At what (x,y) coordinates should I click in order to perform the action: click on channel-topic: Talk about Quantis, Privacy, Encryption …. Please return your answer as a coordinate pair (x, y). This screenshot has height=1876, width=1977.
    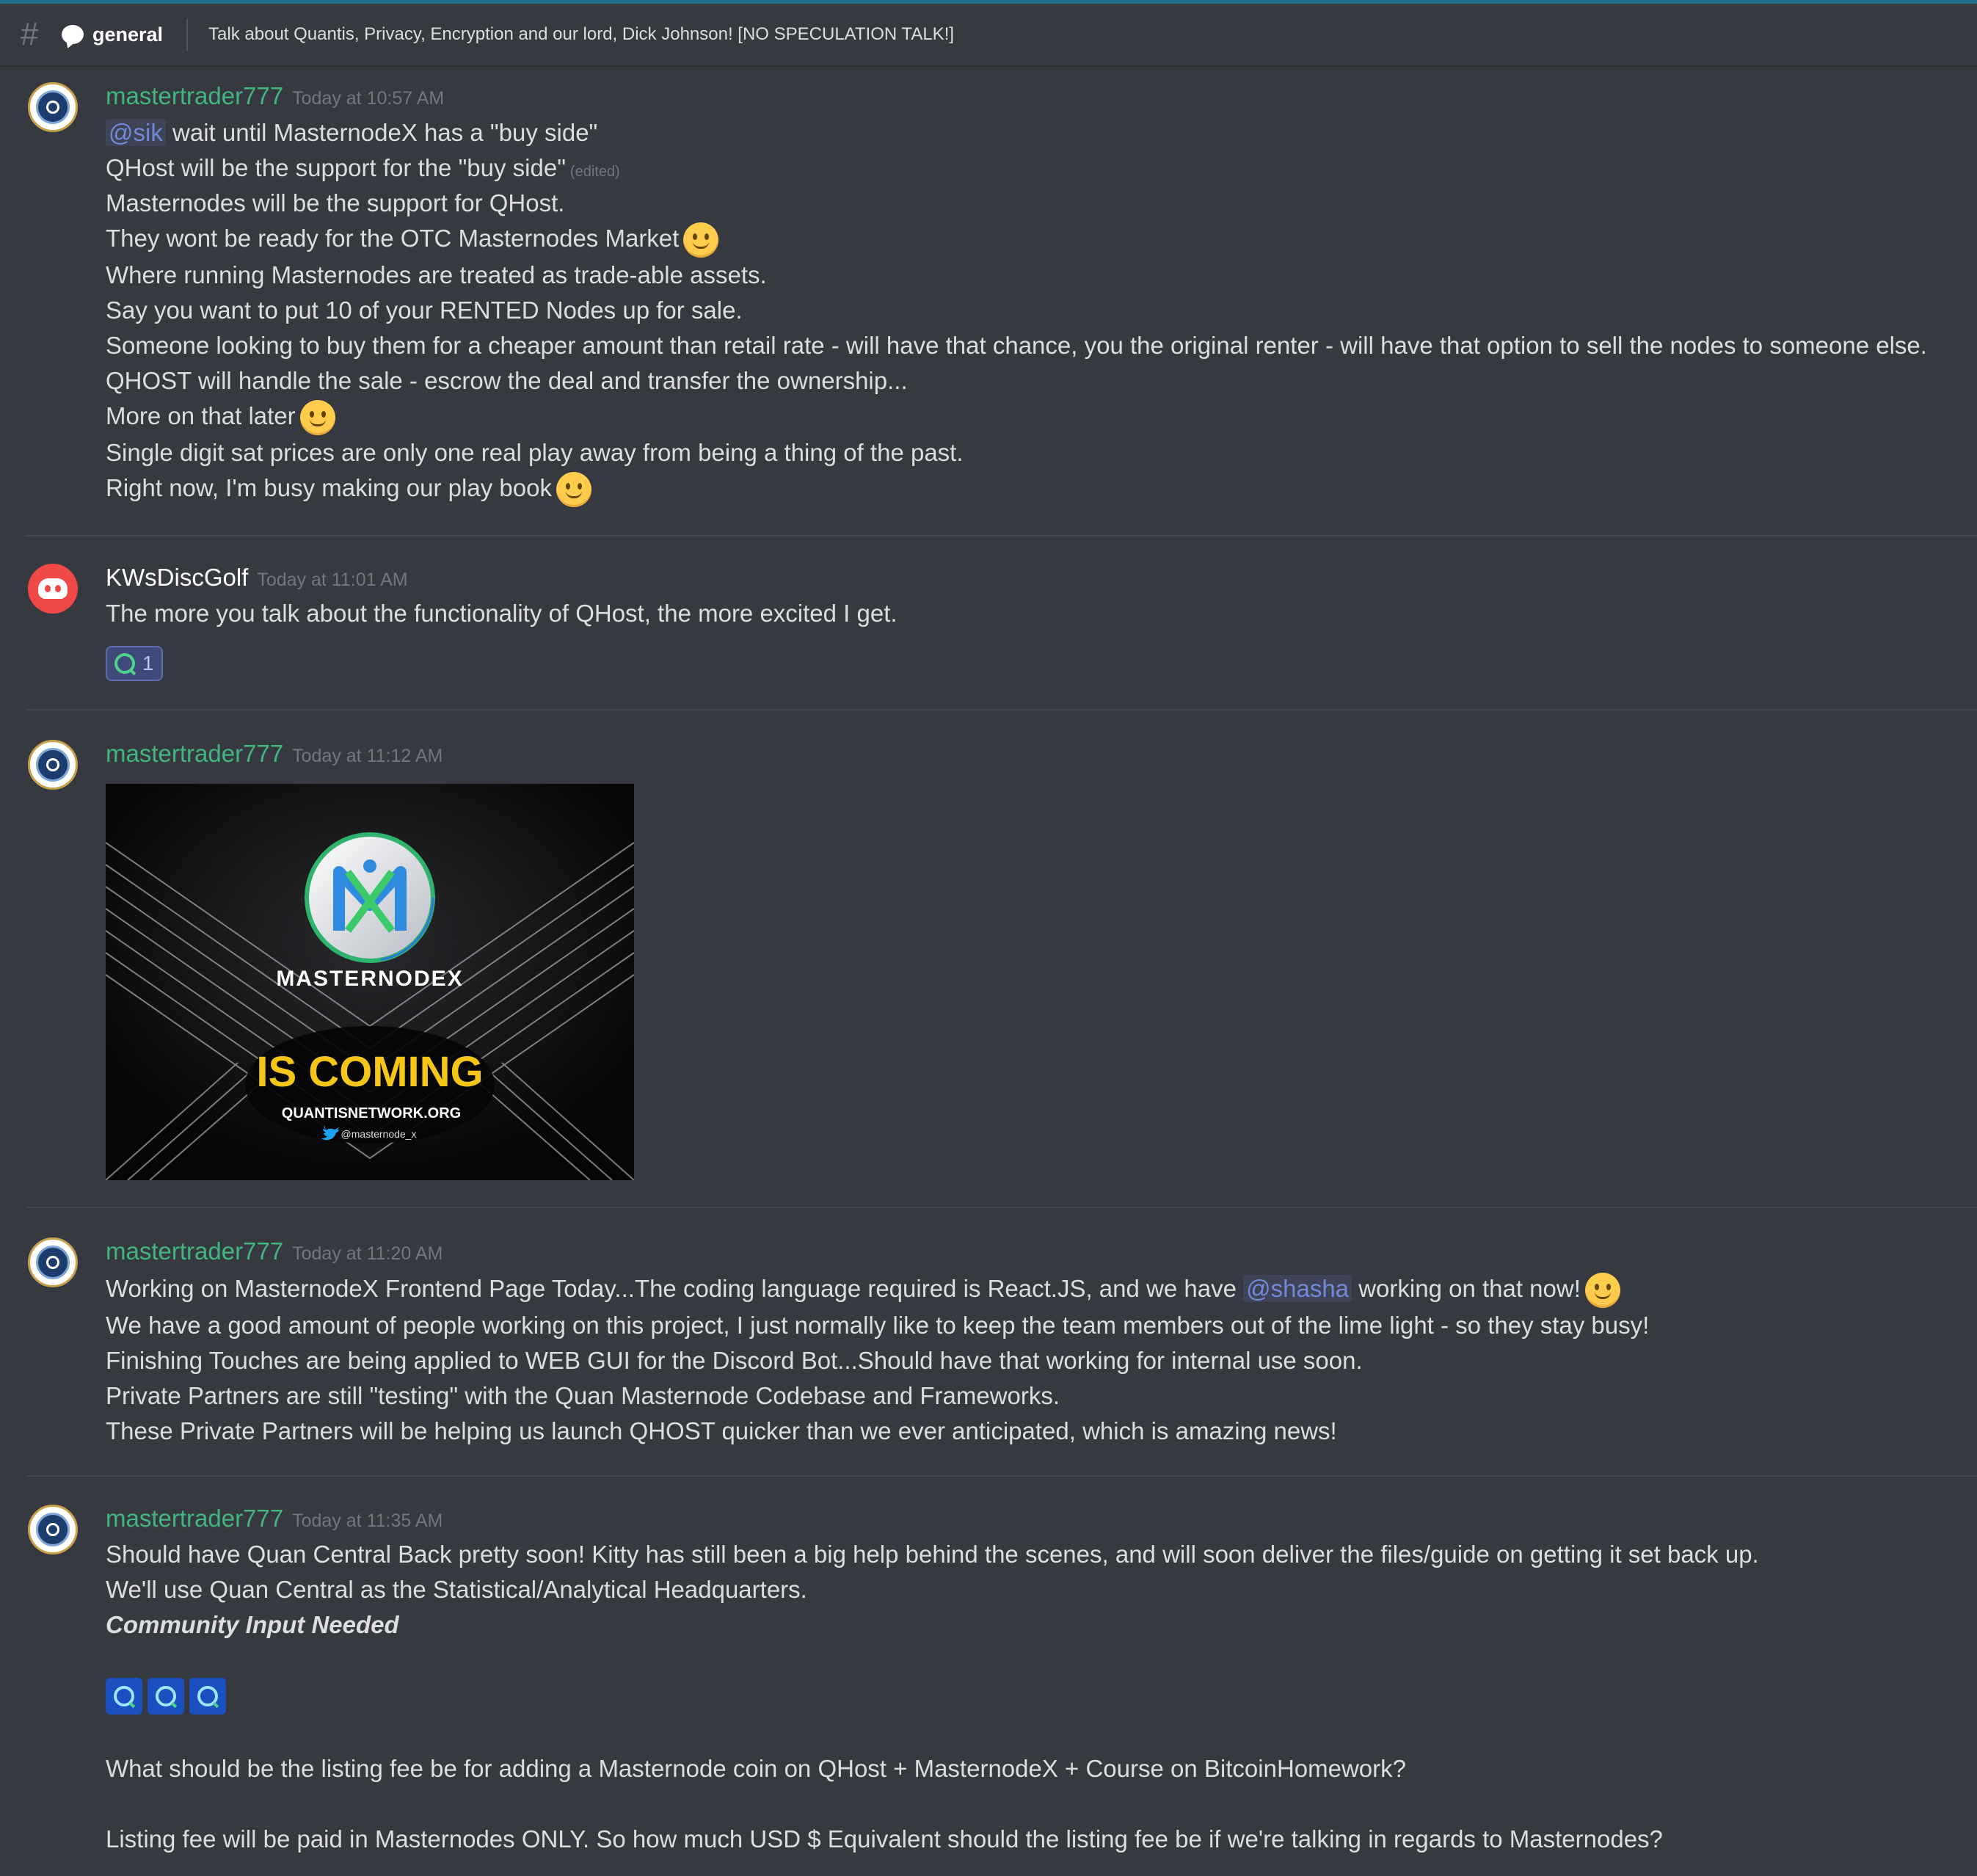
    Looking at the image, I should click on (581, 35).